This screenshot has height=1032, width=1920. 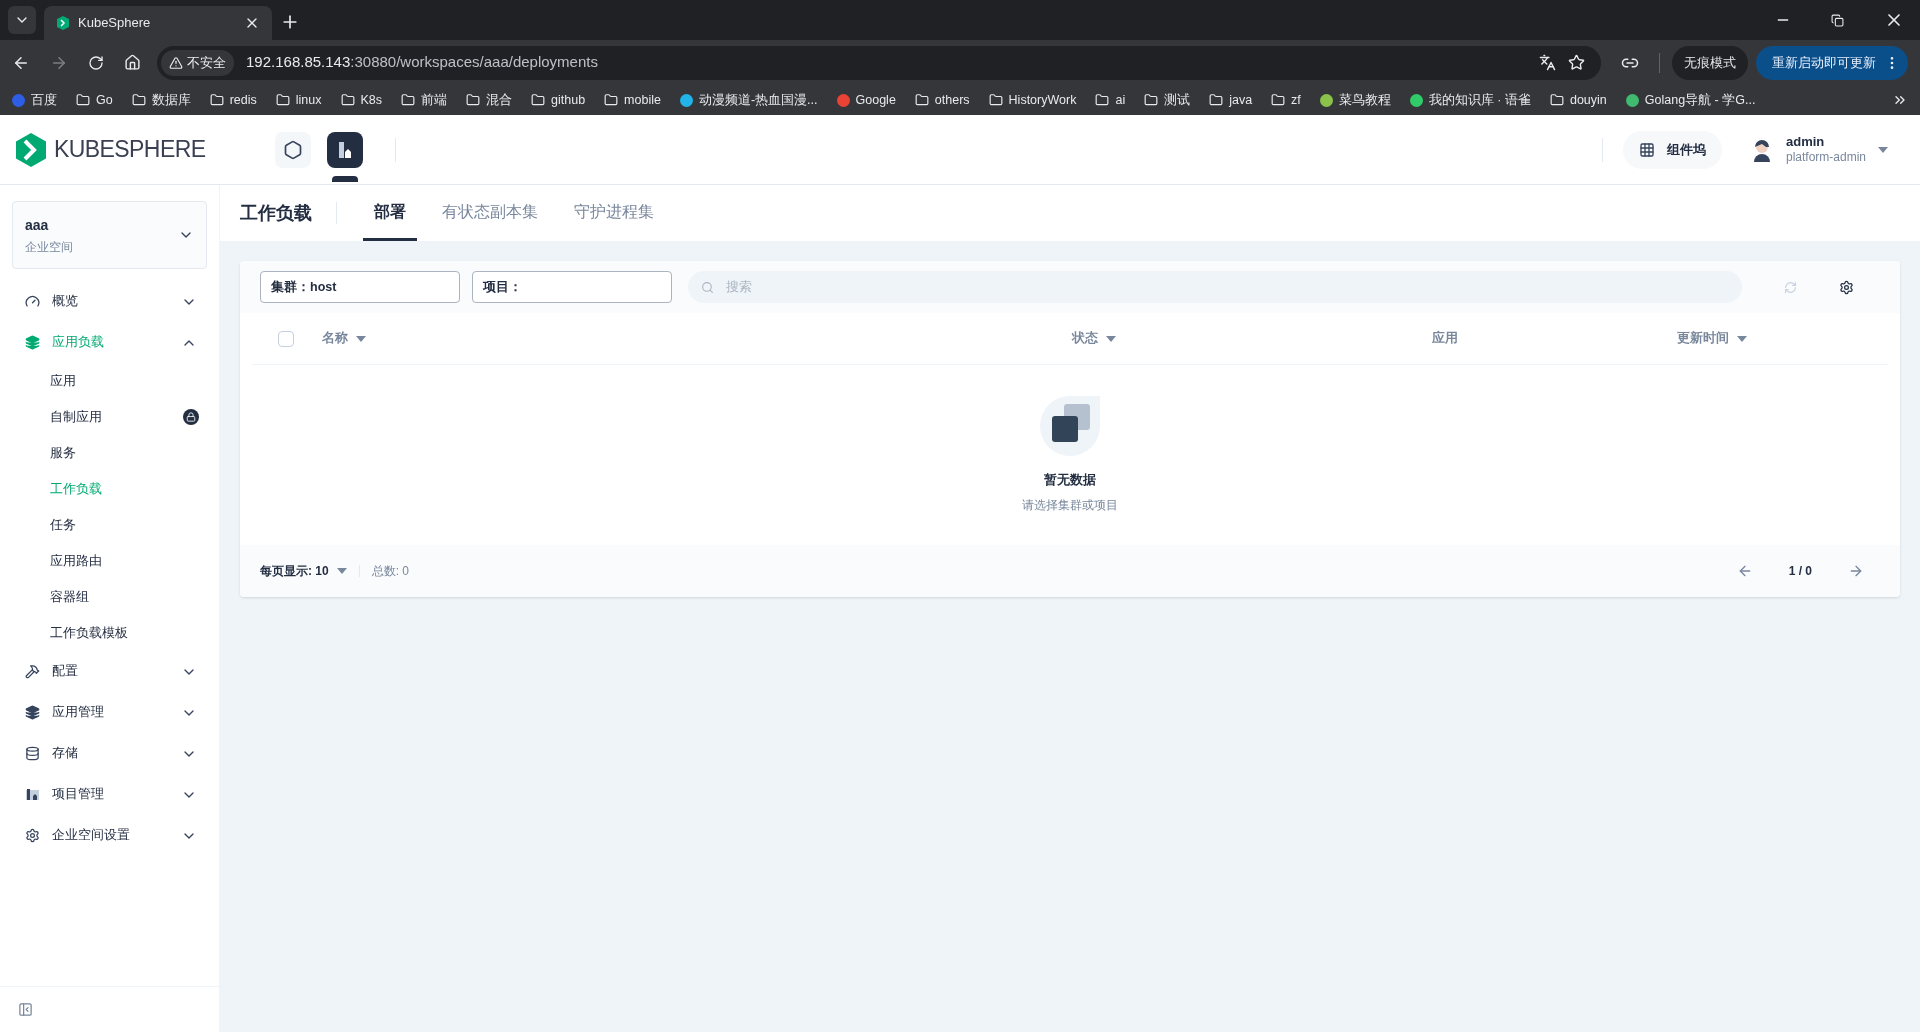 What do you see at coordinates (1231, 100) in the screenshot?
I see `bookmark-item: java` at bounding box center [1231, 100].